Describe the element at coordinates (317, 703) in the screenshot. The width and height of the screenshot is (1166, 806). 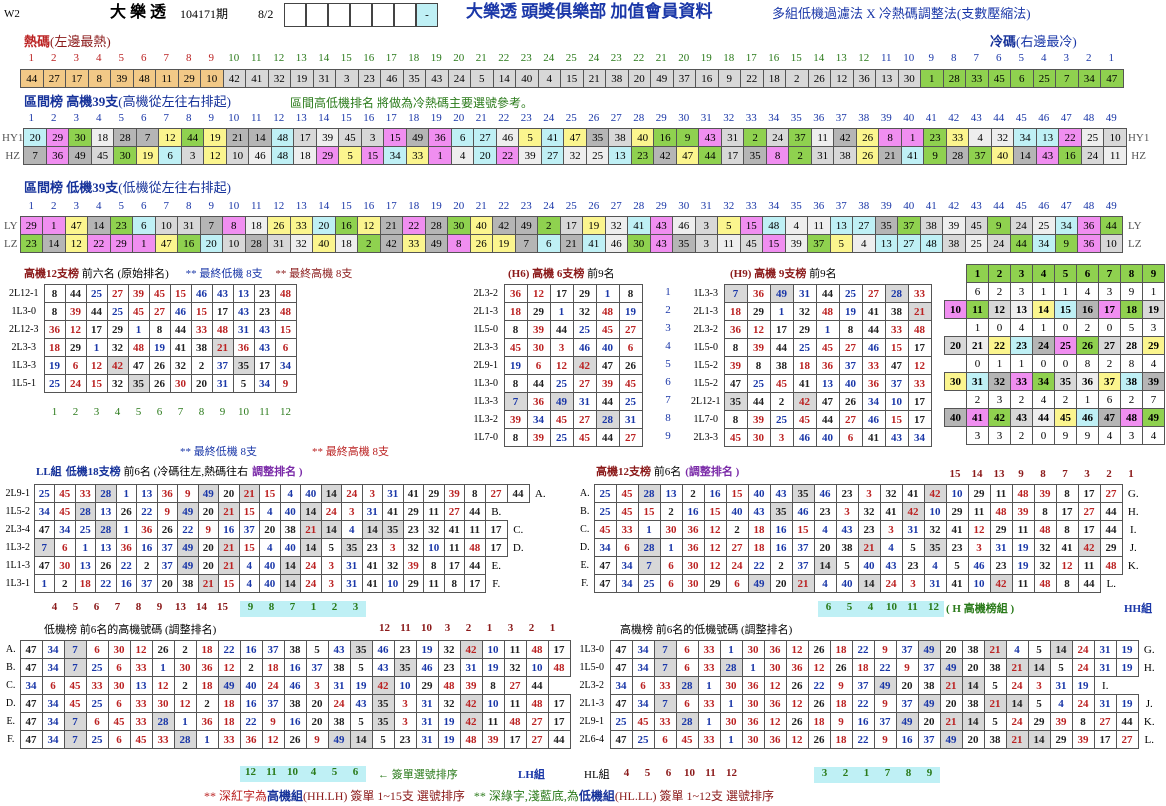
I see `cell: 20` at that location.